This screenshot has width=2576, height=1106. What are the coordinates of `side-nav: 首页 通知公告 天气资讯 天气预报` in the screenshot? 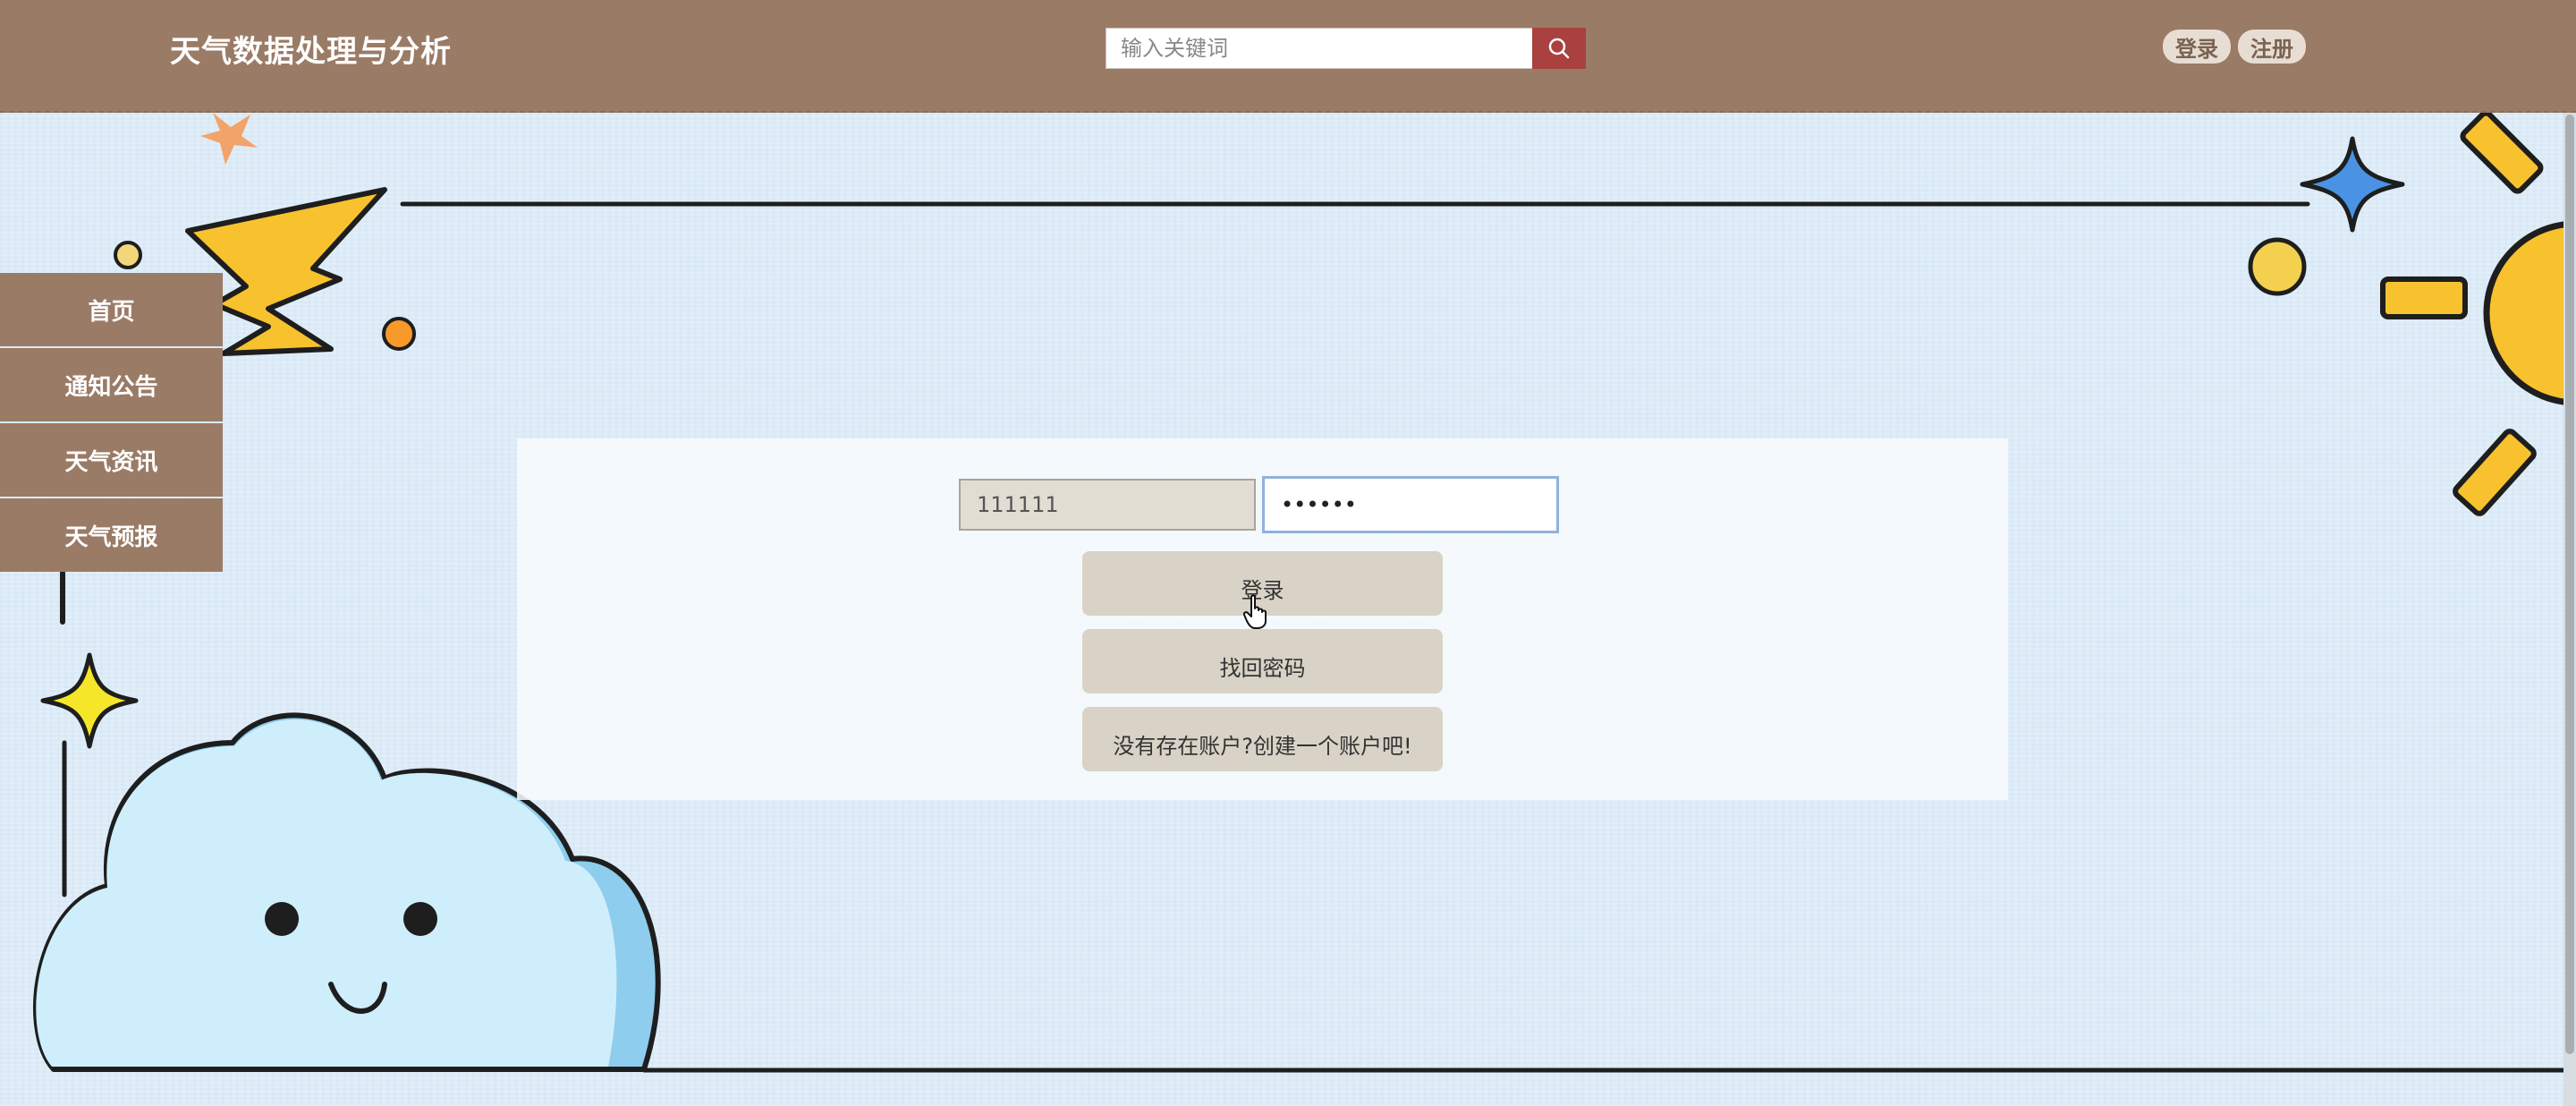 It's located at (111, 423).